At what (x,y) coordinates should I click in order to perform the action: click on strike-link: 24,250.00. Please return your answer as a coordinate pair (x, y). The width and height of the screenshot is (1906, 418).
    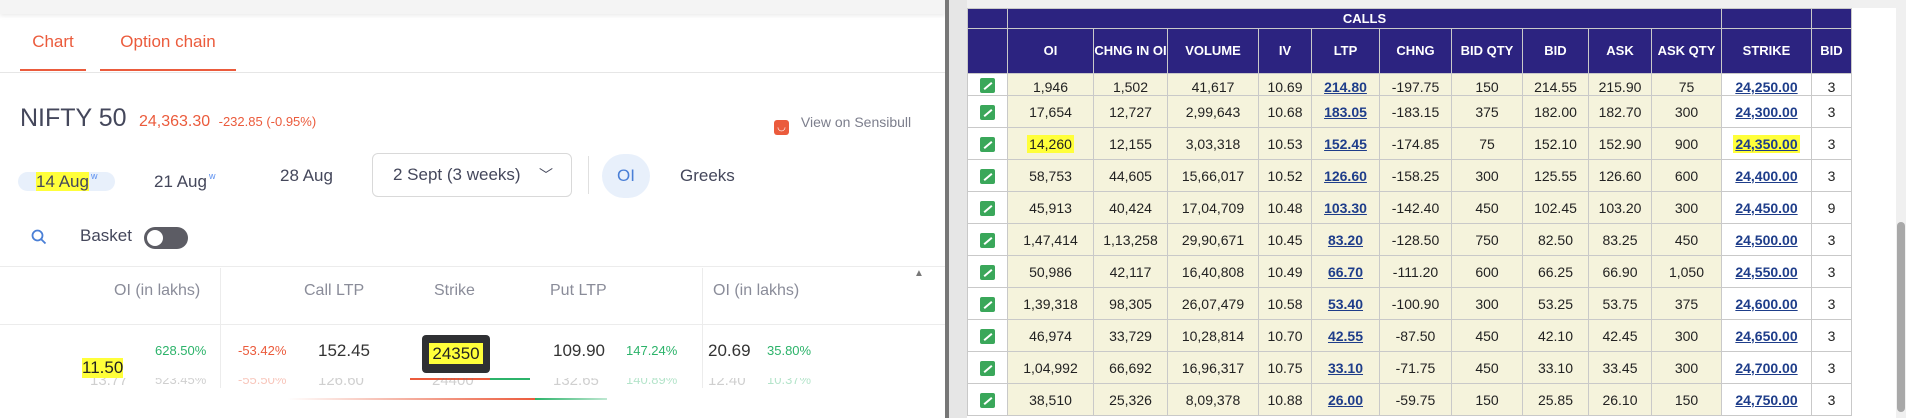
    Looking at the image, I should click on (1766, 87).